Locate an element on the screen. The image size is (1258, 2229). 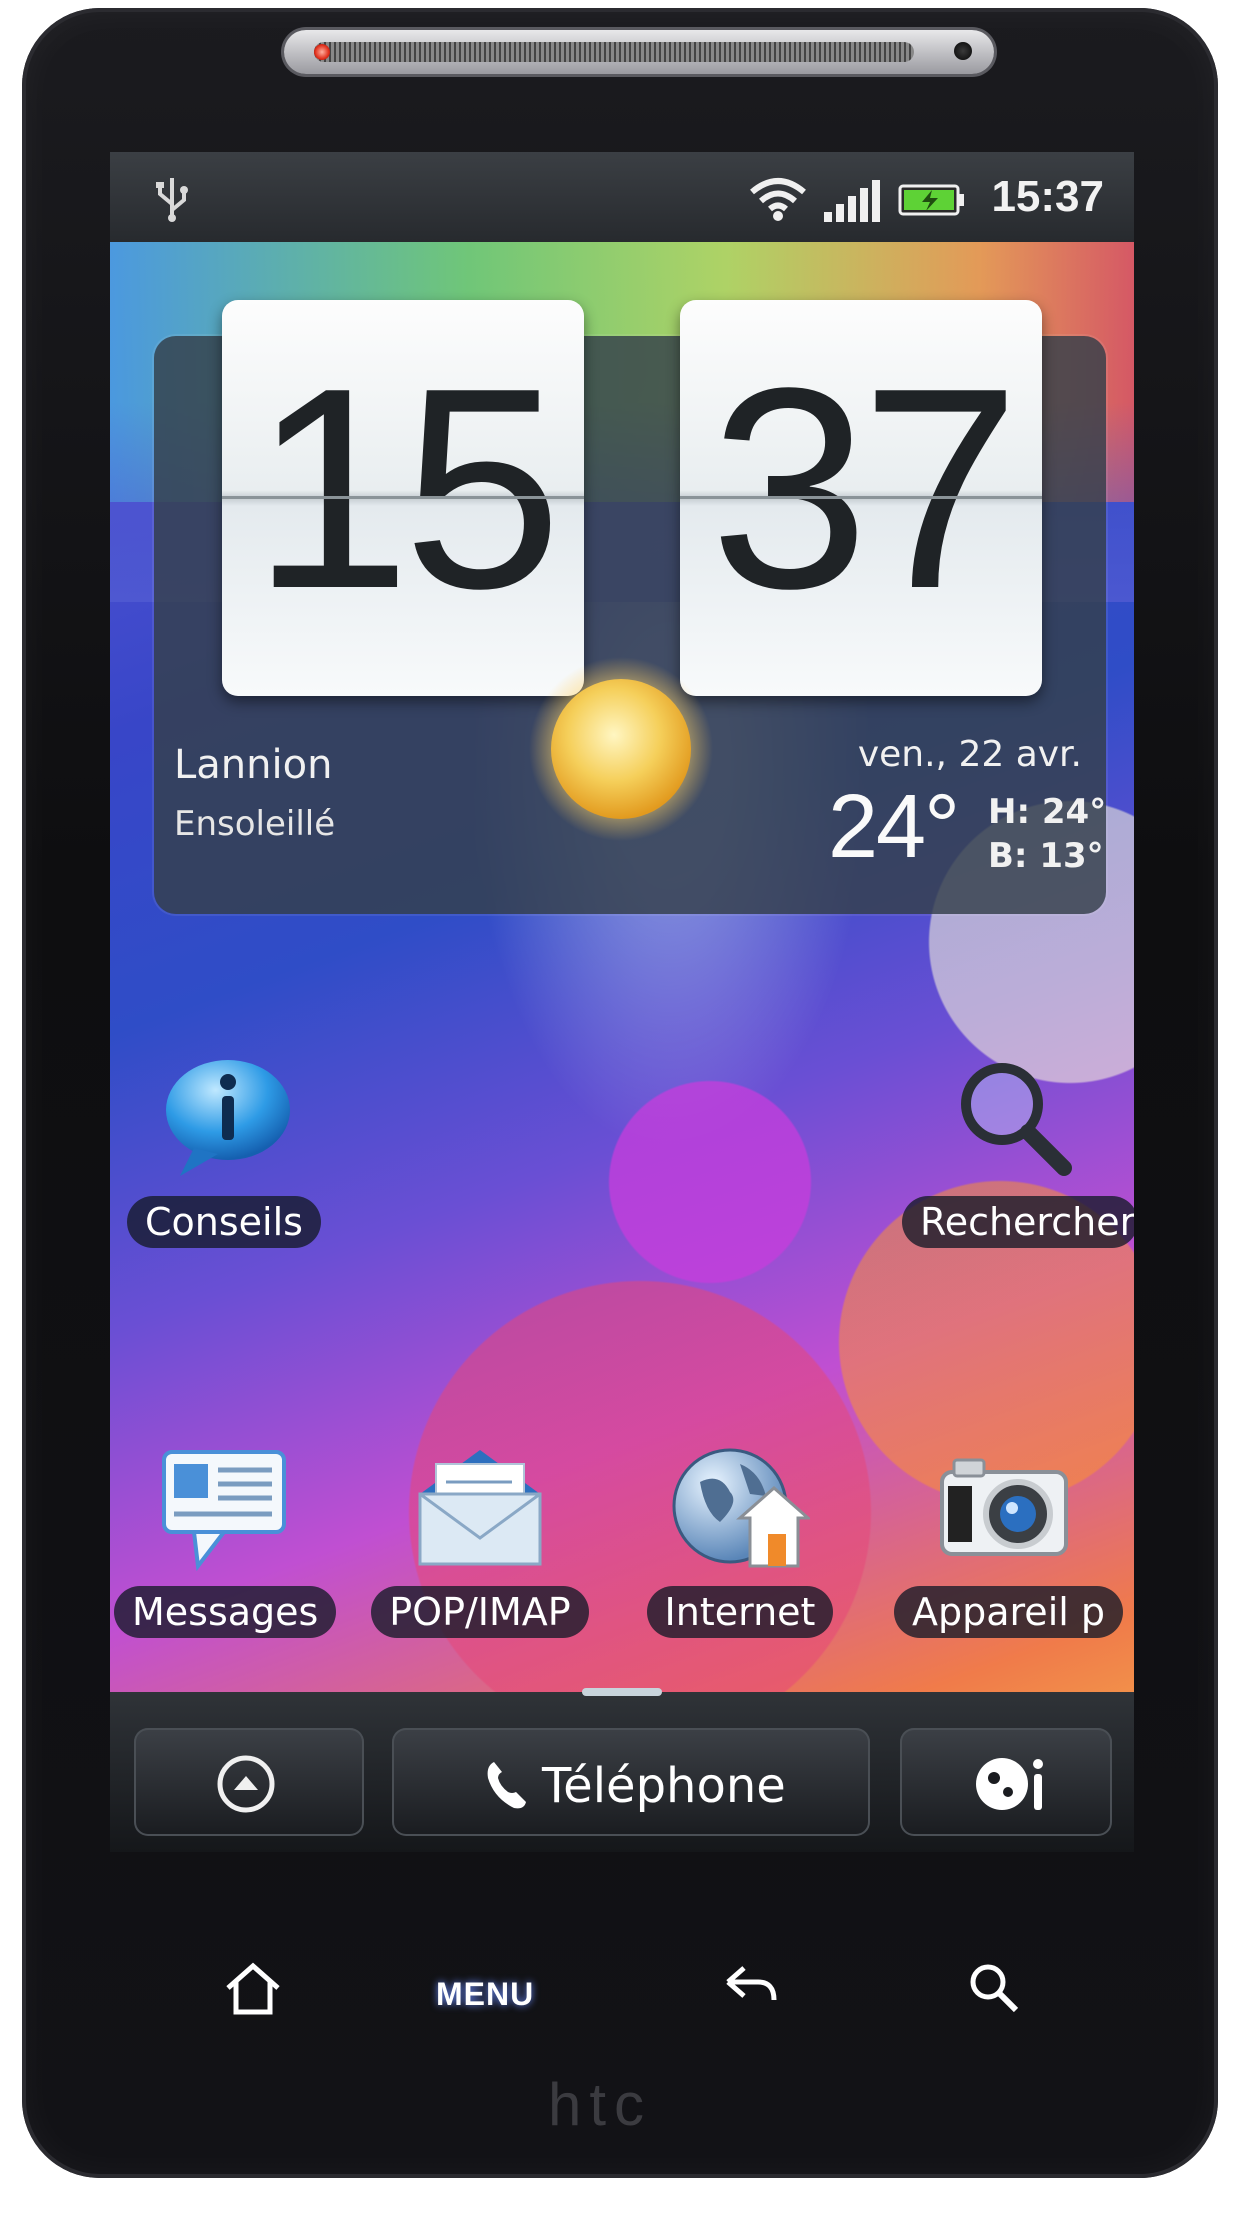
mail-envelope-icon is located at coordinates (480, 1508).